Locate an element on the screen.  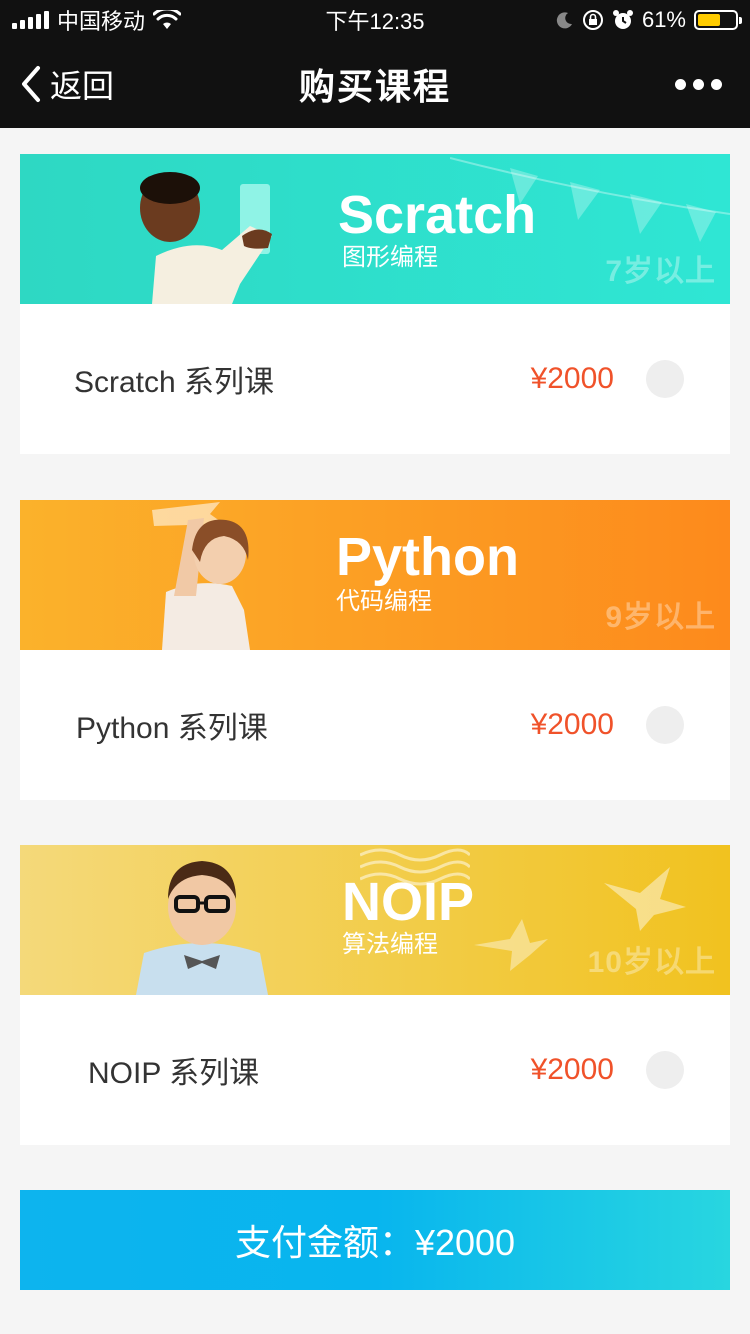
status-time: 下午12:35 is located at coordinates (375, 21).